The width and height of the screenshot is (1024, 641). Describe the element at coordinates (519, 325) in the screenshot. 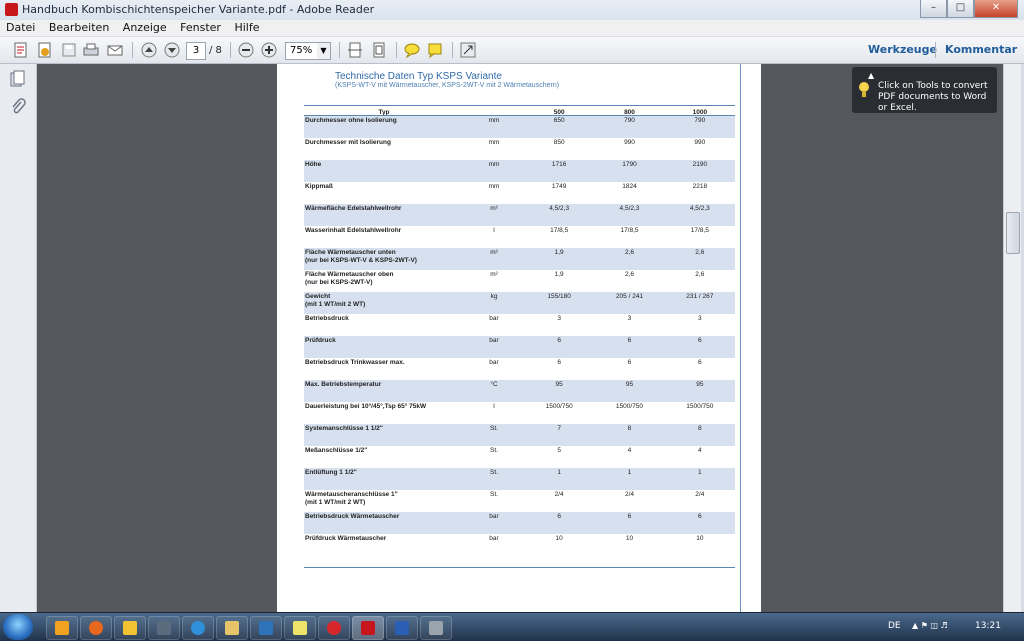

I see `table-row: Betriebsdruck bar 3 3 3` at that location.